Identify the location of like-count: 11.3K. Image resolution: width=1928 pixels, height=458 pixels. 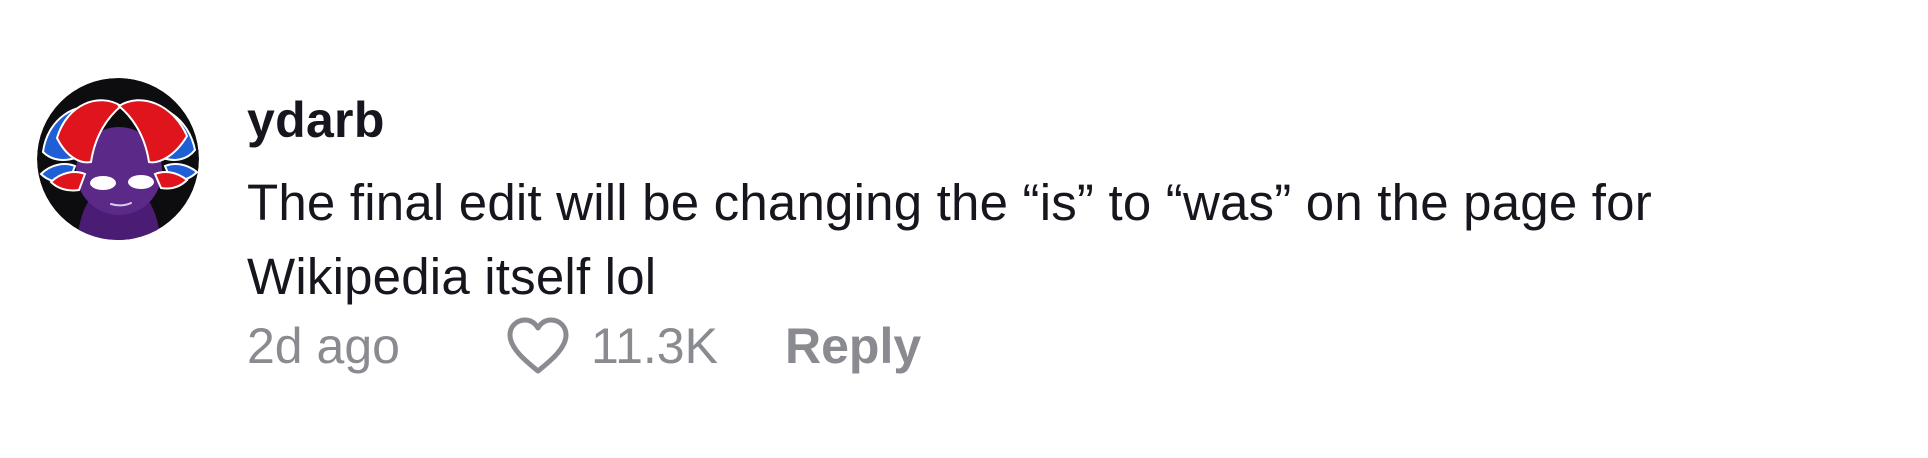
(654, 346).